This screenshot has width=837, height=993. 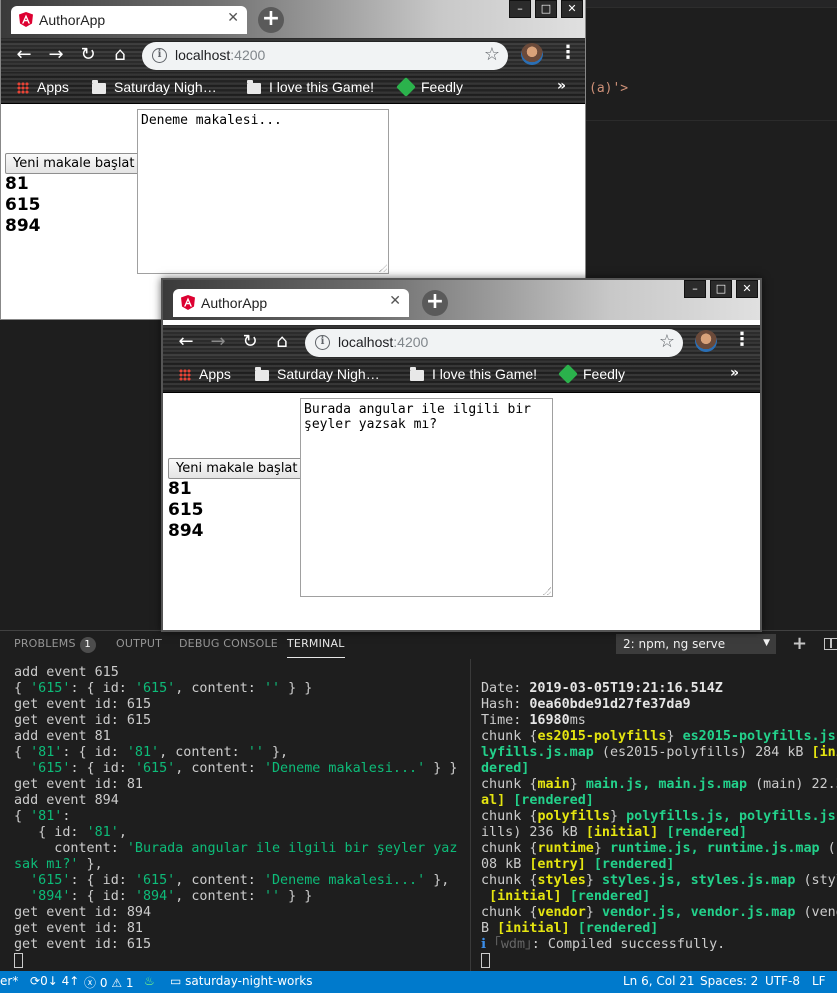 I want to click on problems-status: ⓧ 0 ⚠ 1, so click(x=109, y=982).